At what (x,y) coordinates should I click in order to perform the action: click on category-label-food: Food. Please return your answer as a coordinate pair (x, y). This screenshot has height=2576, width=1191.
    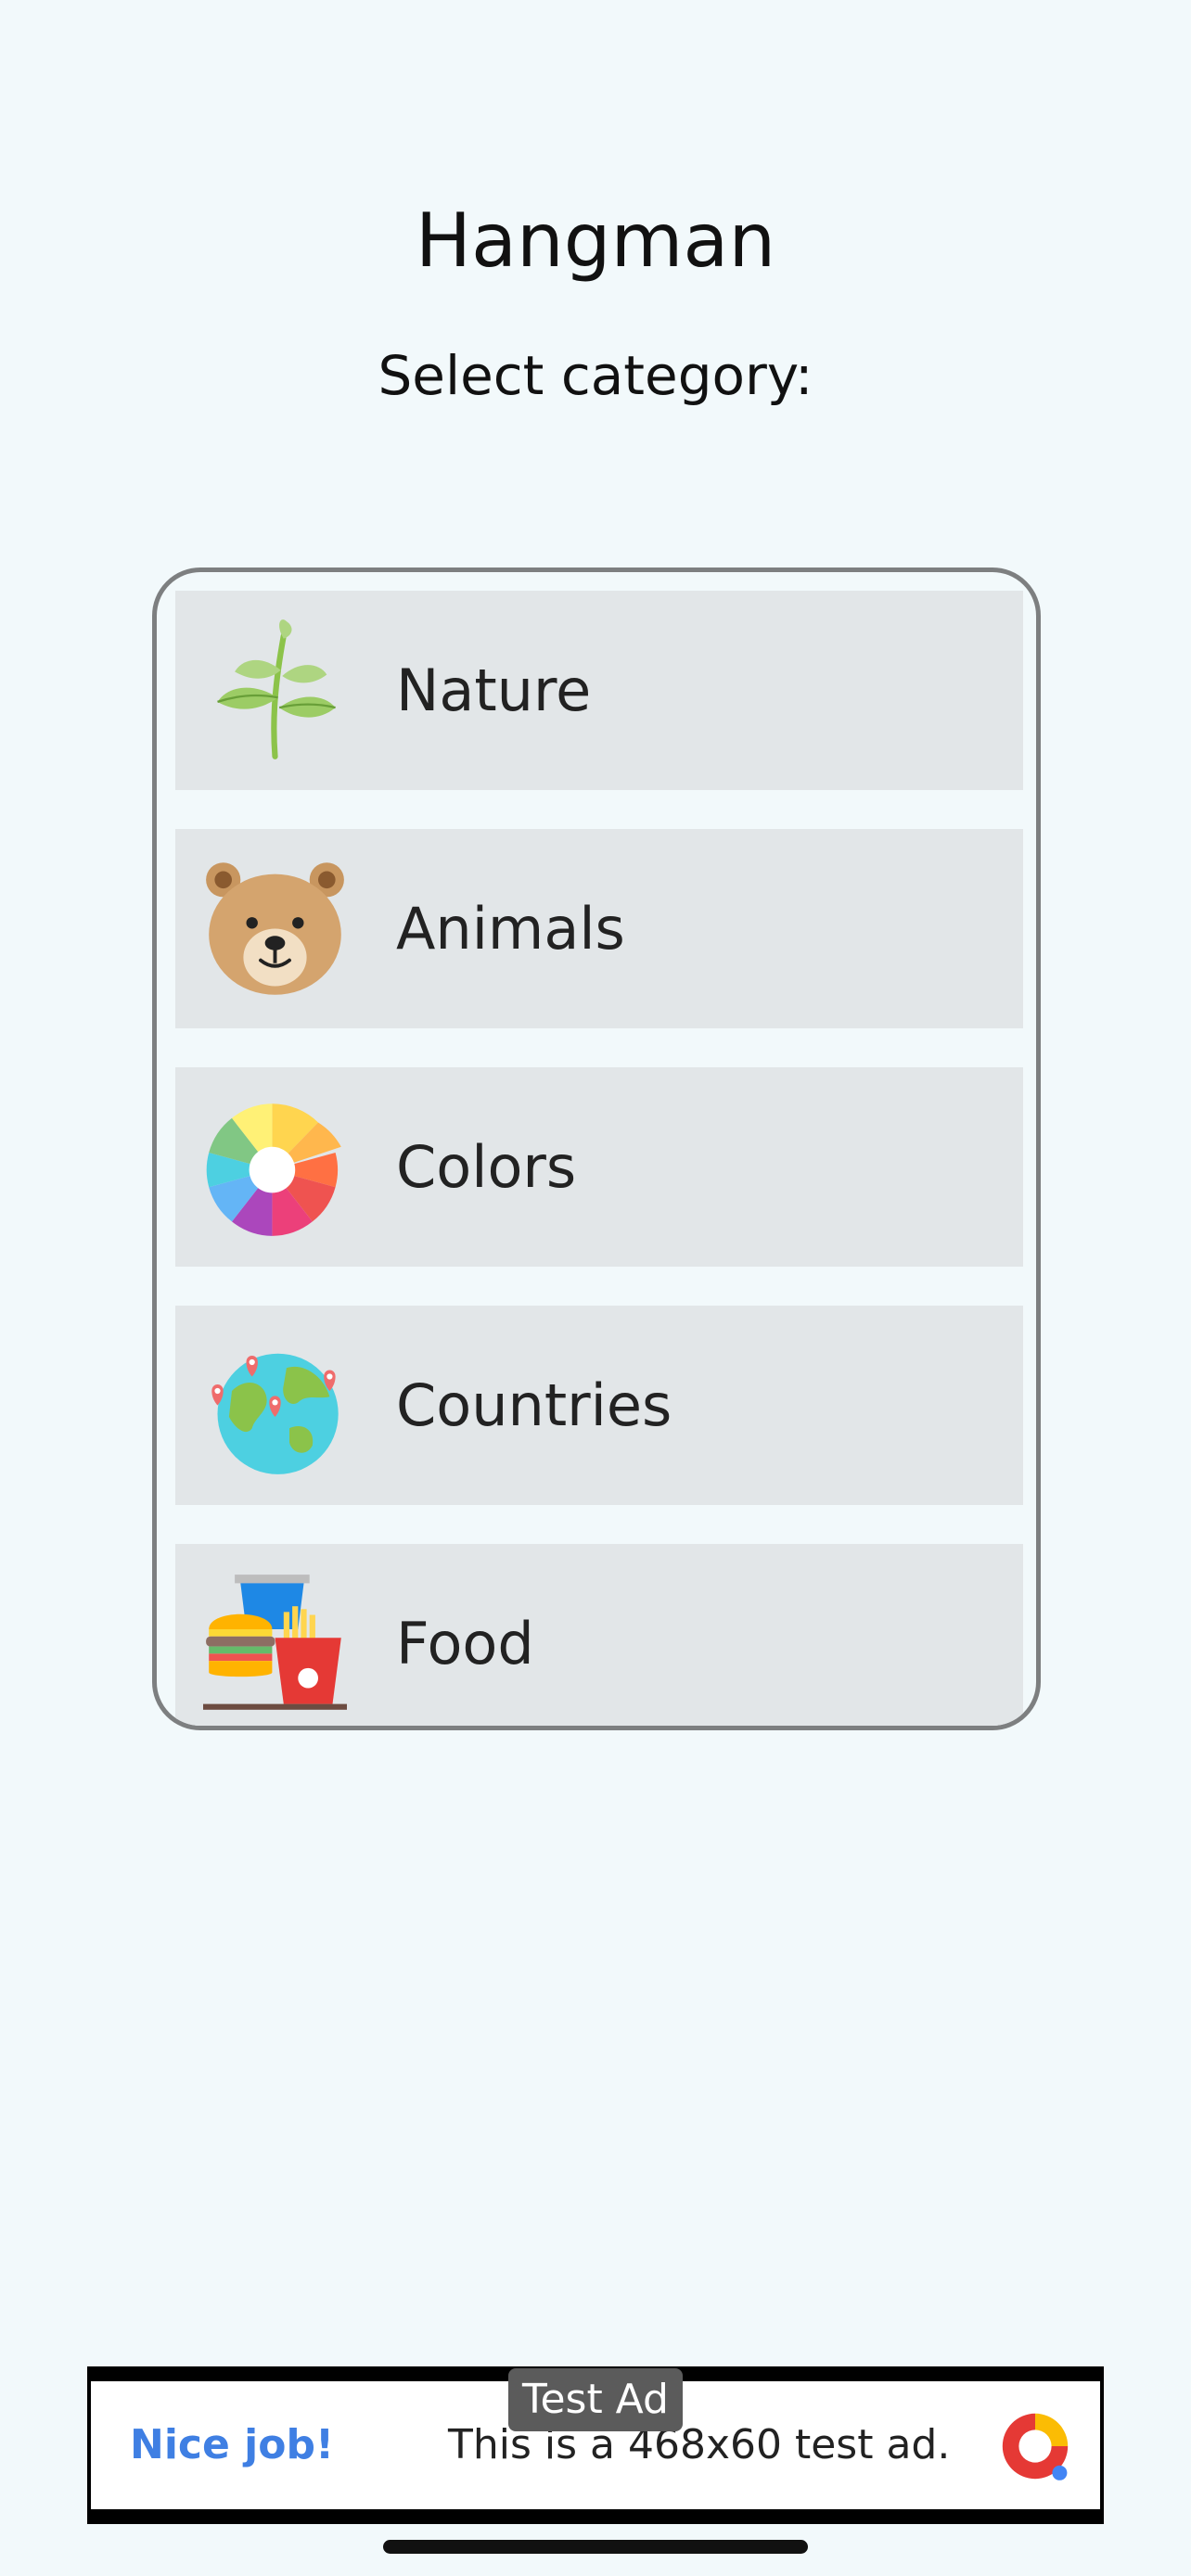
    Looking at the image, I should click on (465, 1644).